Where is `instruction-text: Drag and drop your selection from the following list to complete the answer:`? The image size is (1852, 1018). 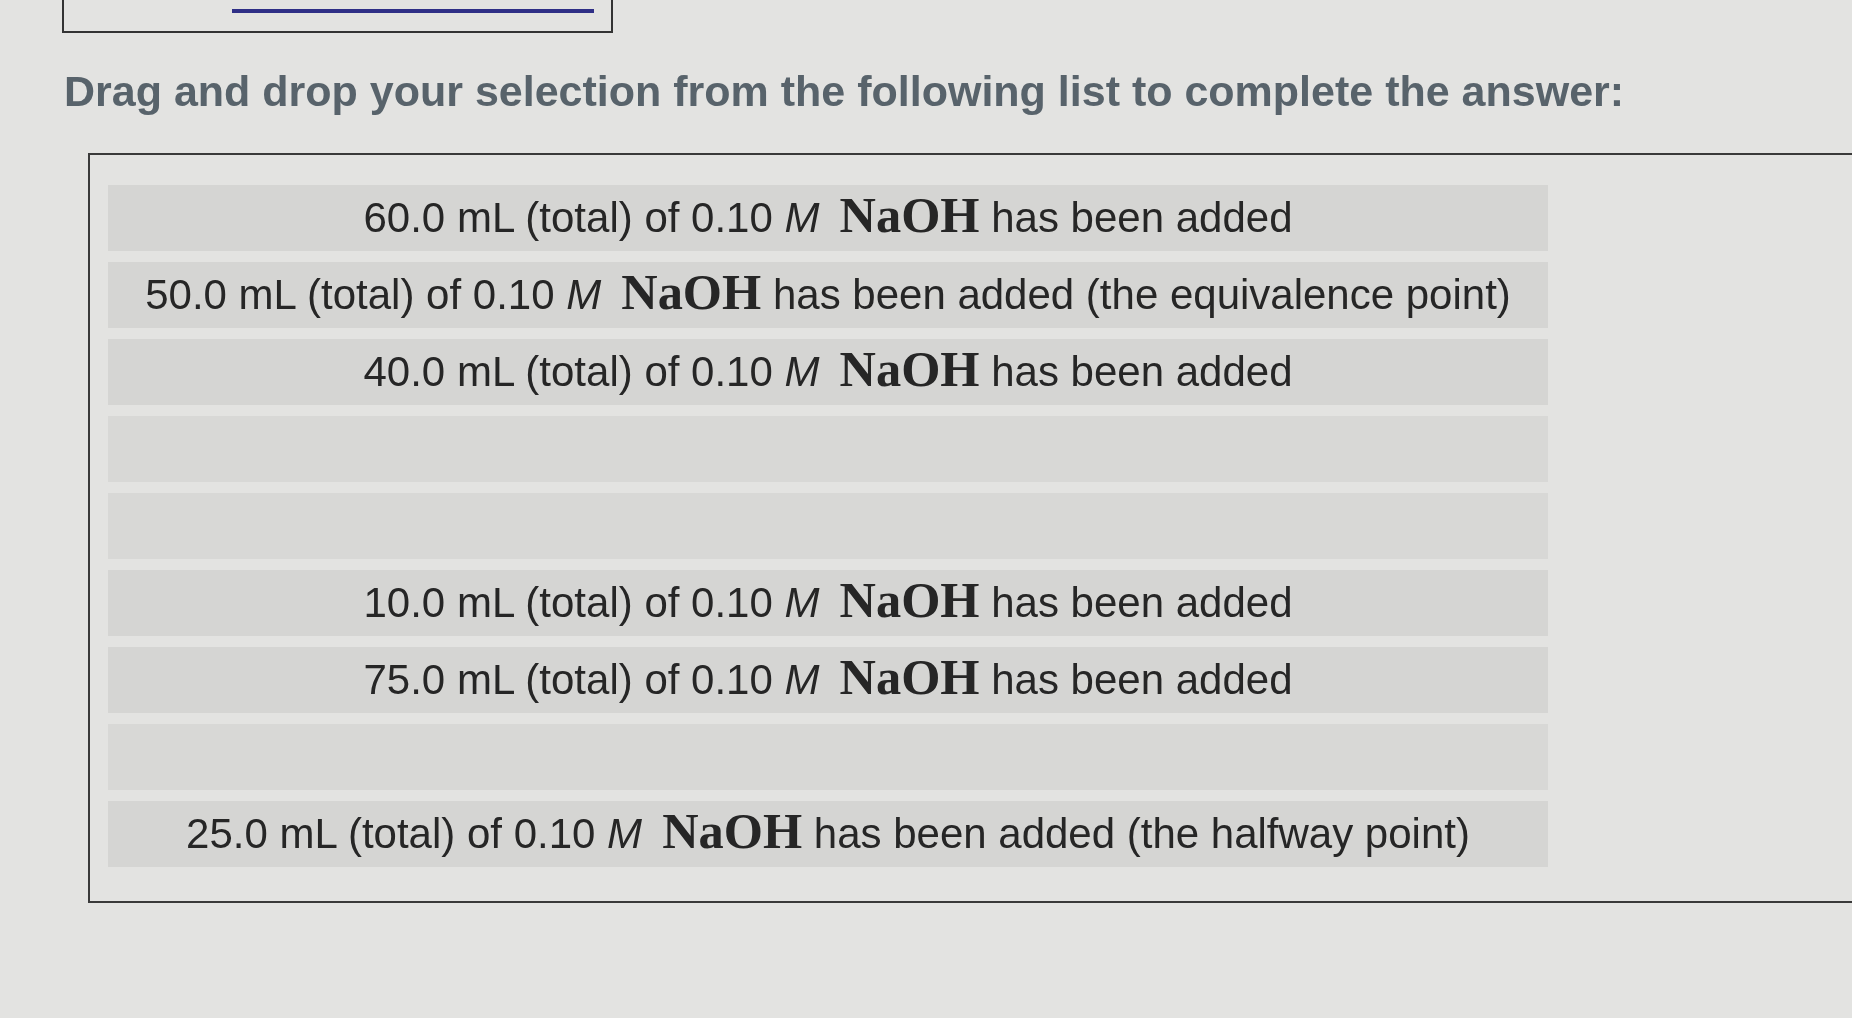
instruction-text: Drag and drop your selection from the following list to complete the answer: is located at coordinates (844, 91).